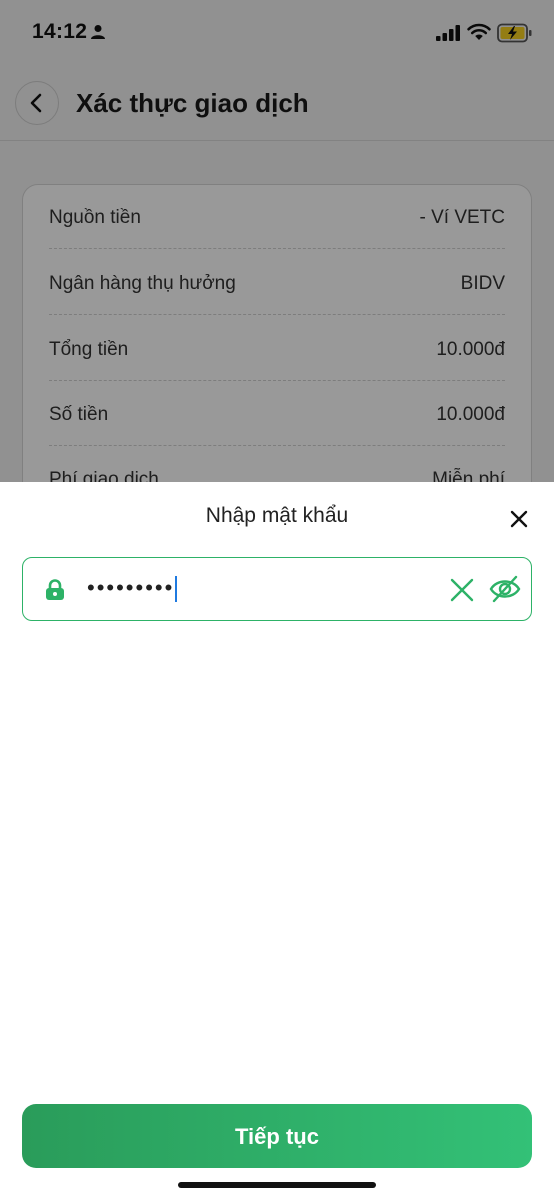  Describe the element at coordinates (505, 589) in the screenshot. I see `eye-off-icon` at that location.